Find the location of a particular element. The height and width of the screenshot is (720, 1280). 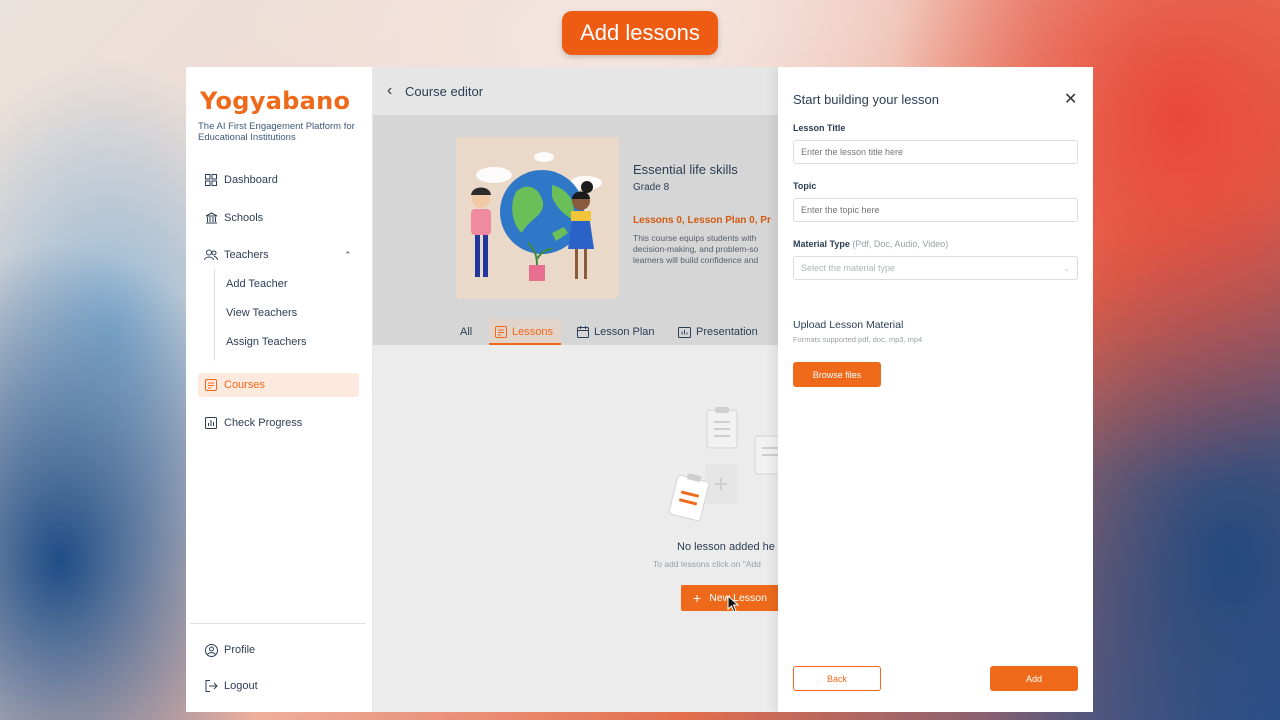

users-icon is located at coordinates (211, 255).